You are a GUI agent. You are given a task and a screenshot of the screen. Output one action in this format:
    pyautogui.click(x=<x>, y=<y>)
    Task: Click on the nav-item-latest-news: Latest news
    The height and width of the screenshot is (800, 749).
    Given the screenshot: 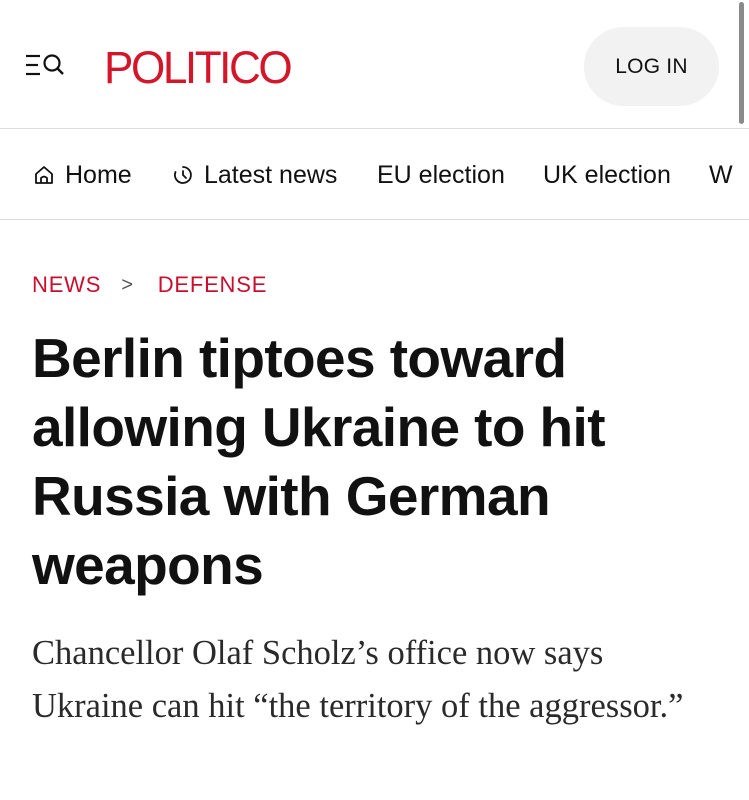 What is the action you would take?
    pyautogui.click(x=254, y=175)
    